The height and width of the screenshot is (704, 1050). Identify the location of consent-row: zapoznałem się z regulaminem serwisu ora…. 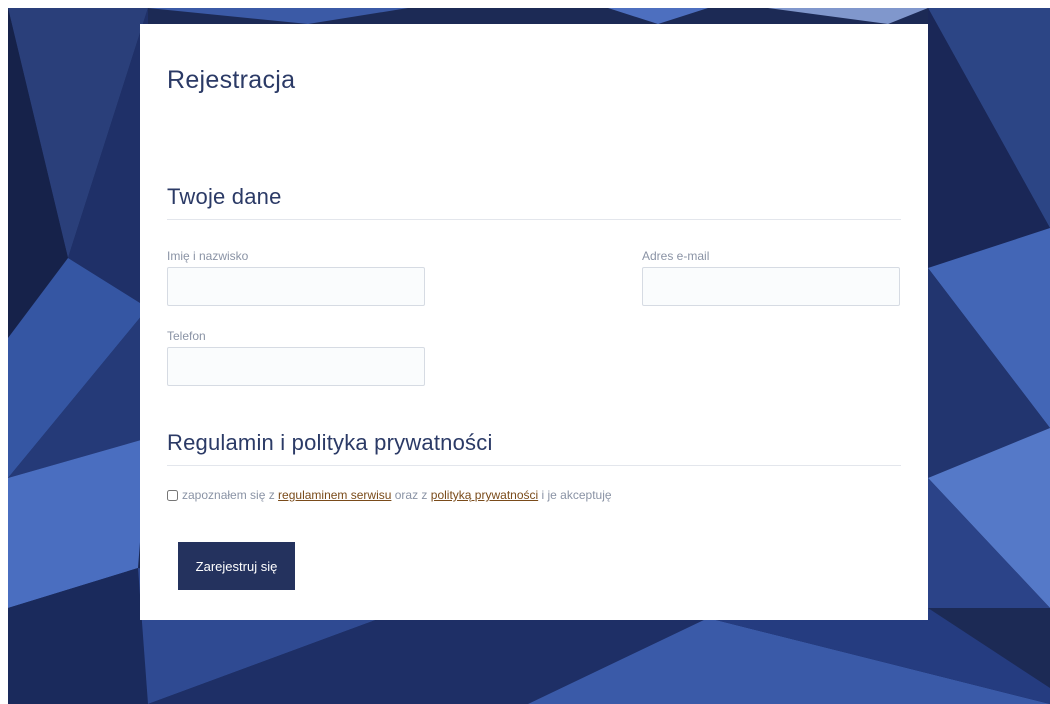
(389, 495).